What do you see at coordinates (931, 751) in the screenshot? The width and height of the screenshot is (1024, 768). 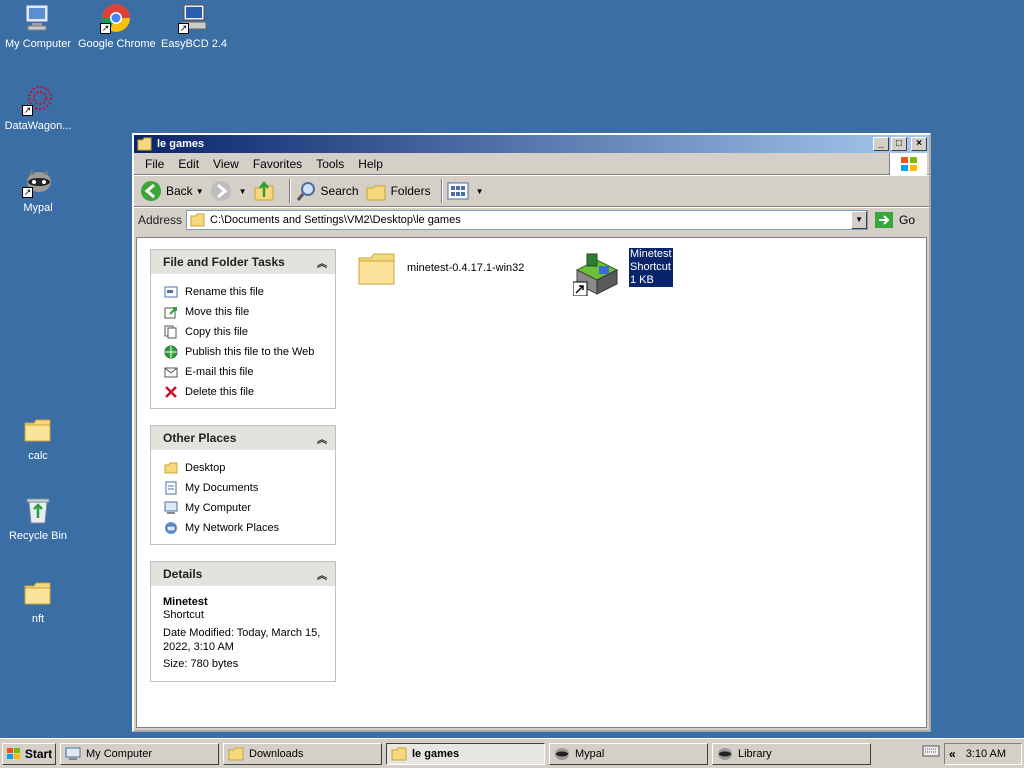 I see `keyboard-icon` at bounding box center [931, 751].